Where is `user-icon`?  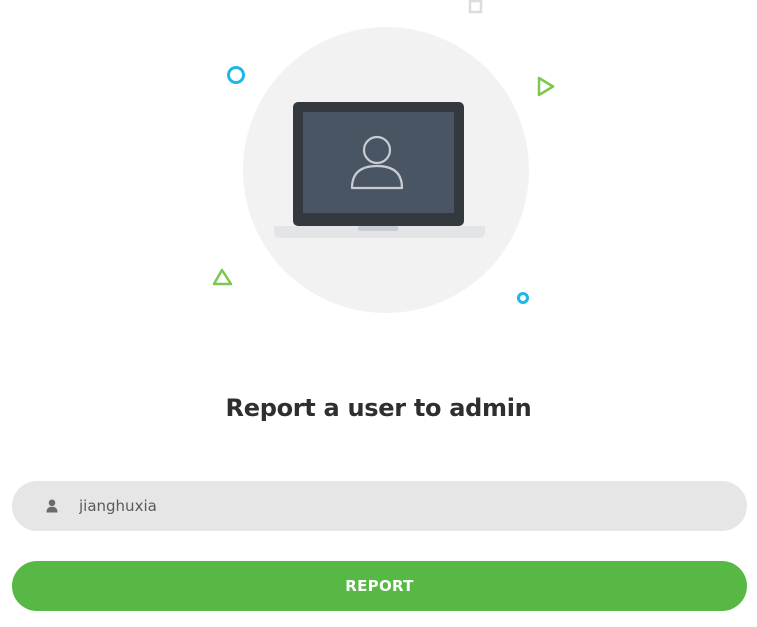
user-icon is located at coordinates (52, 506).